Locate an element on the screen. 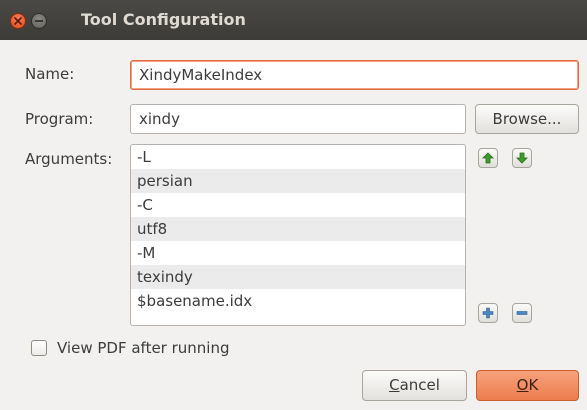 The height and width of the screenshot is (410, 587). cancel-label: ancel is located at coordinates (419, 385).